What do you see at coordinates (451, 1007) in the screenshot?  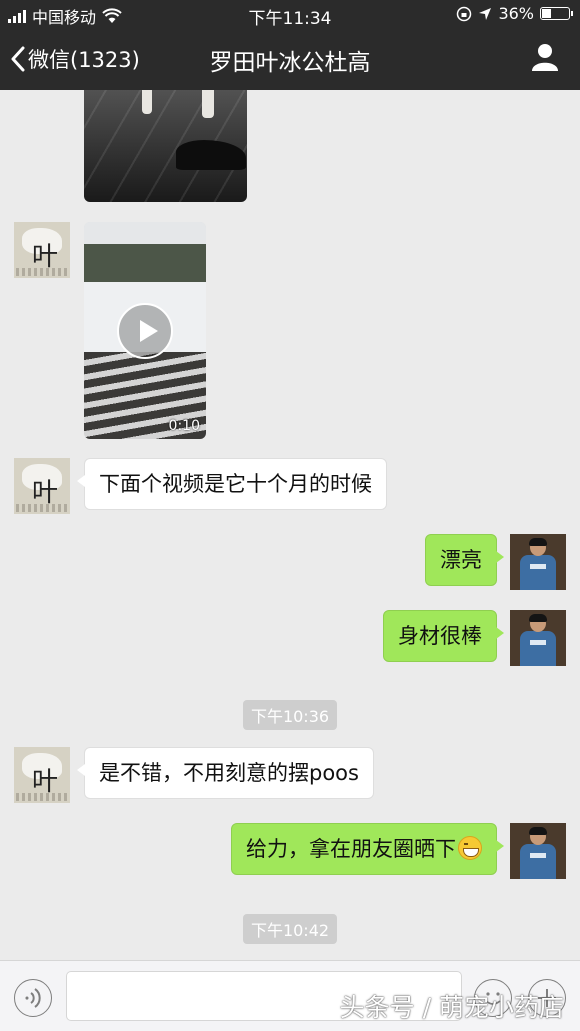 I see `watermark: 头条号 / 萌宠小药店` at bounding box center [451, 1007].